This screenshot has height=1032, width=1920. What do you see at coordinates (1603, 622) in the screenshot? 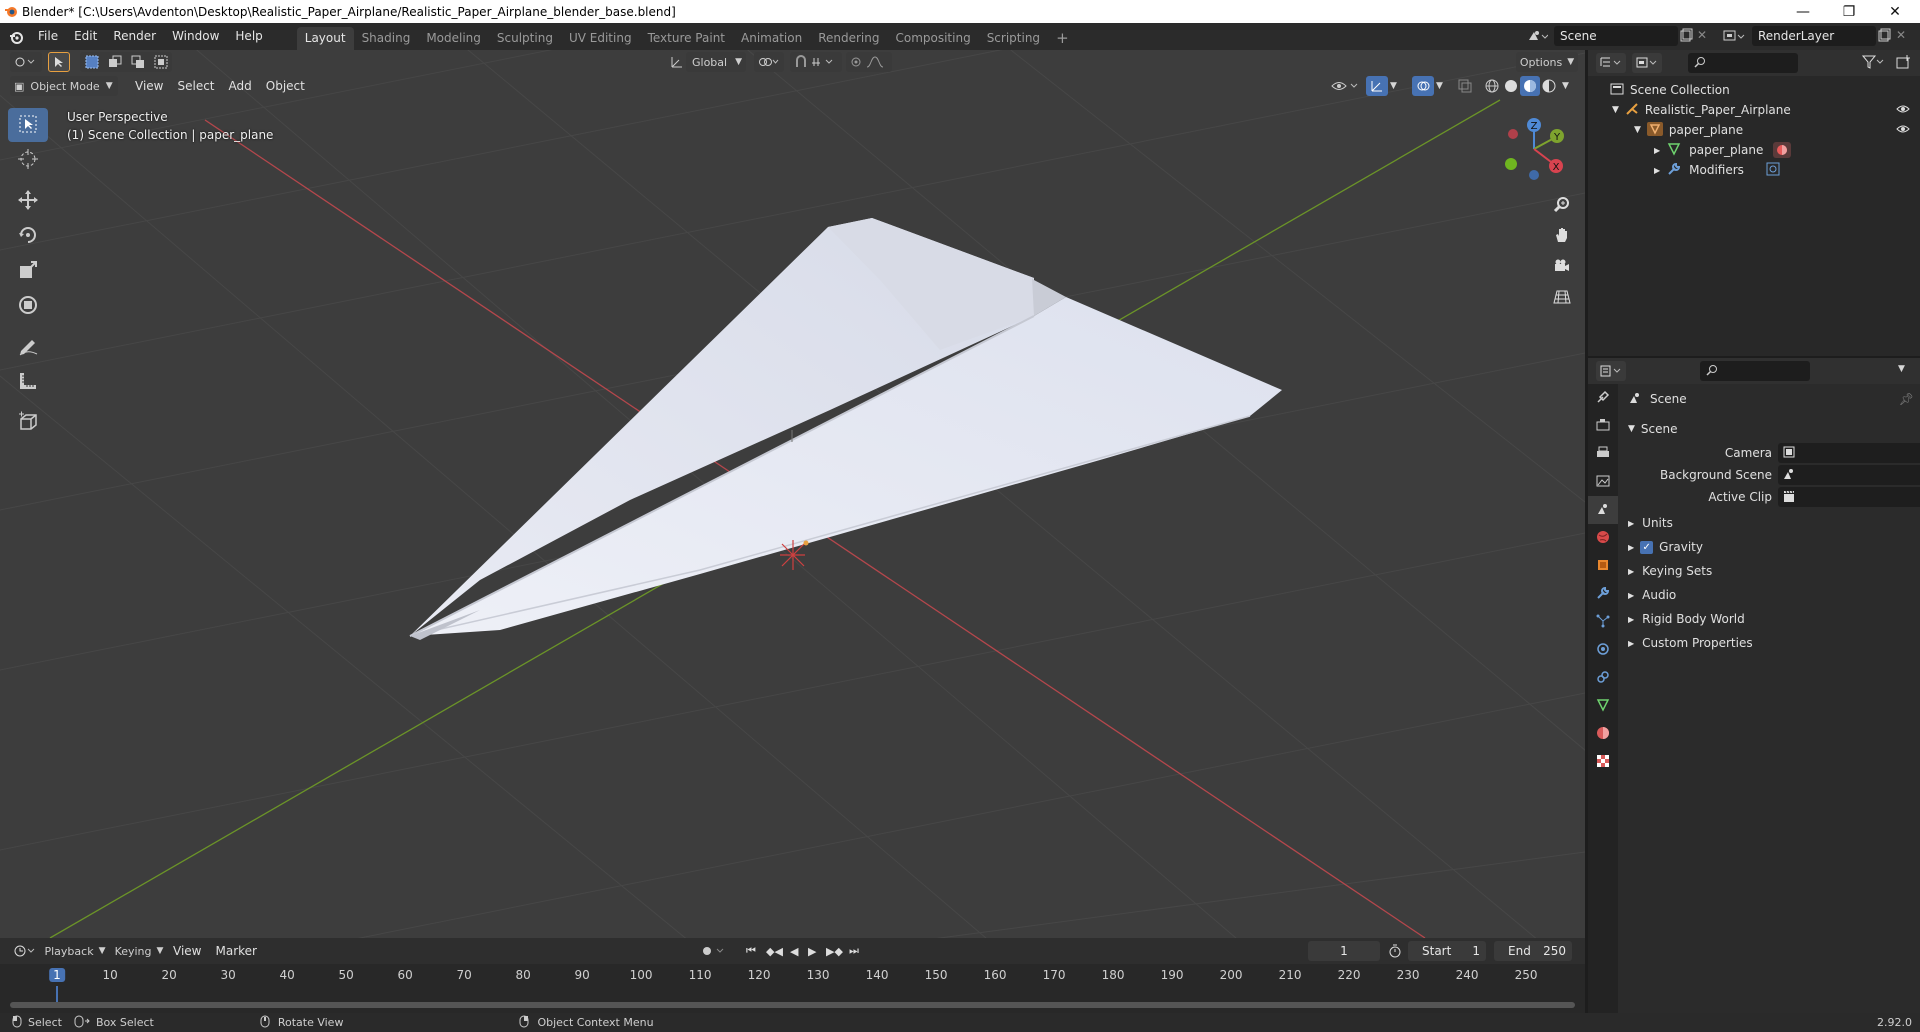
I see `tab-particles` at bounding box center [1603, 622].